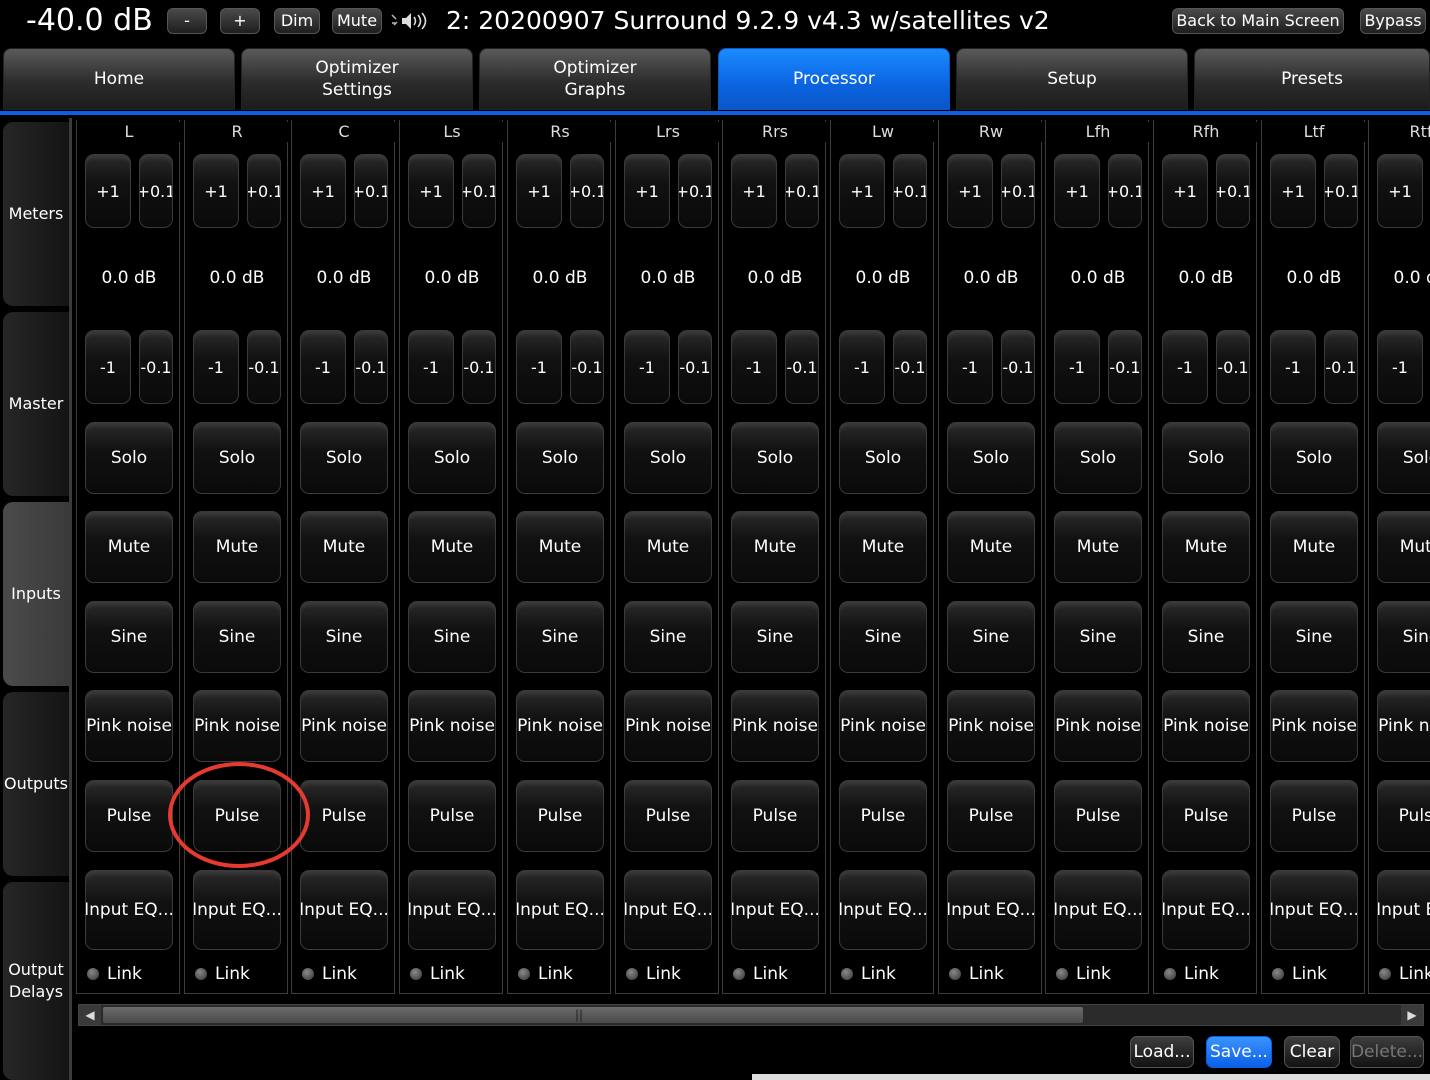 The image size is (1430, 1080). Describe the element at coordinates (36, 594) in the screenshot. I see `sidebar-item-inputs: Inputs` at that location.